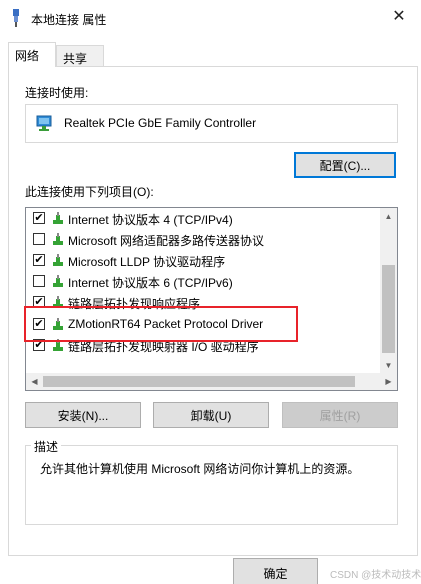  I want to click on tab-label: 网络, so click(27, 56).